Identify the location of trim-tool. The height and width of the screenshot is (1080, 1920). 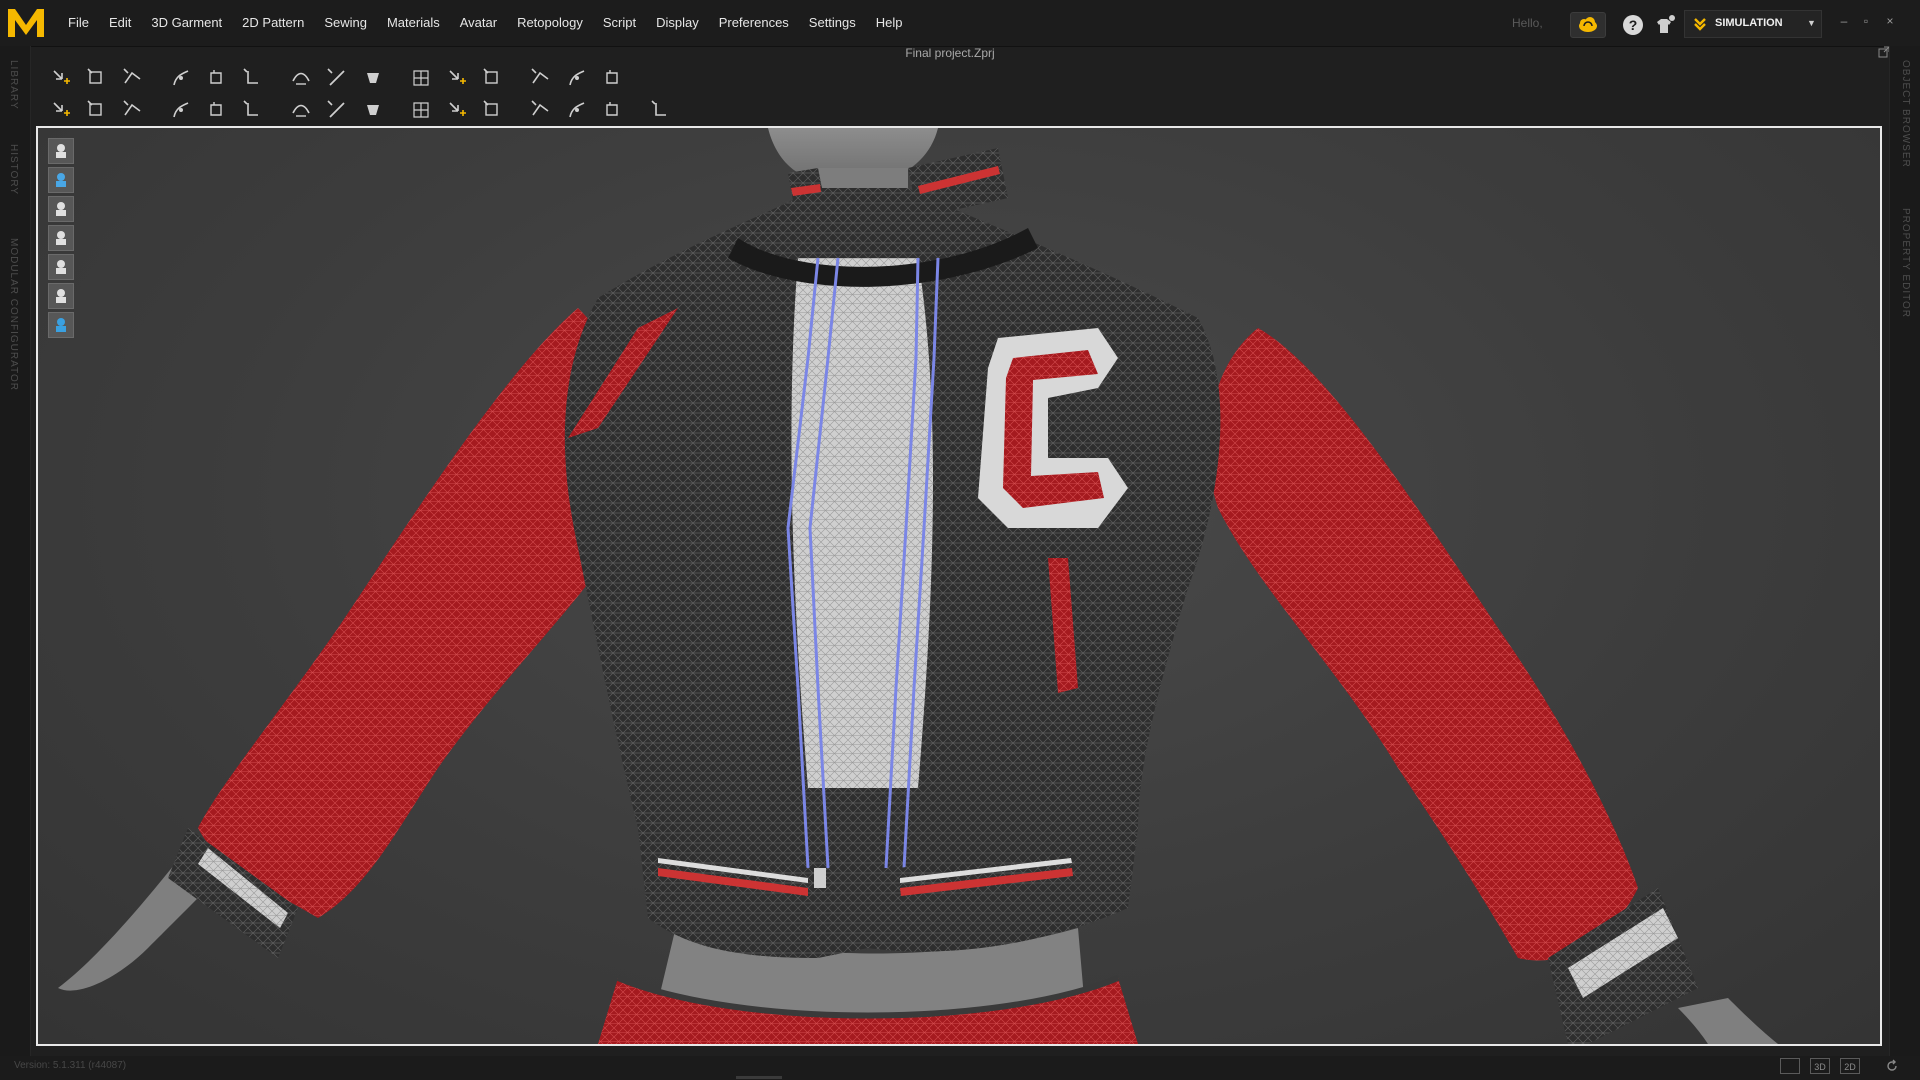
(457, 110).